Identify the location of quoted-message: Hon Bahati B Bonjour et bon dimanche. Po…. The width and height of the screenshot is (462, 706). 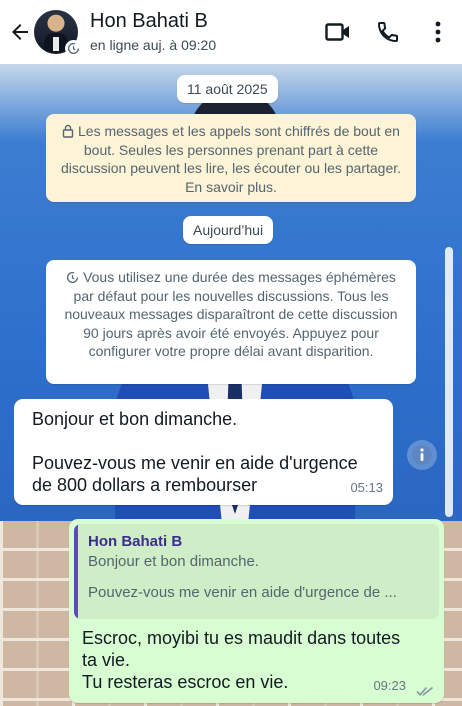
(256, 571).